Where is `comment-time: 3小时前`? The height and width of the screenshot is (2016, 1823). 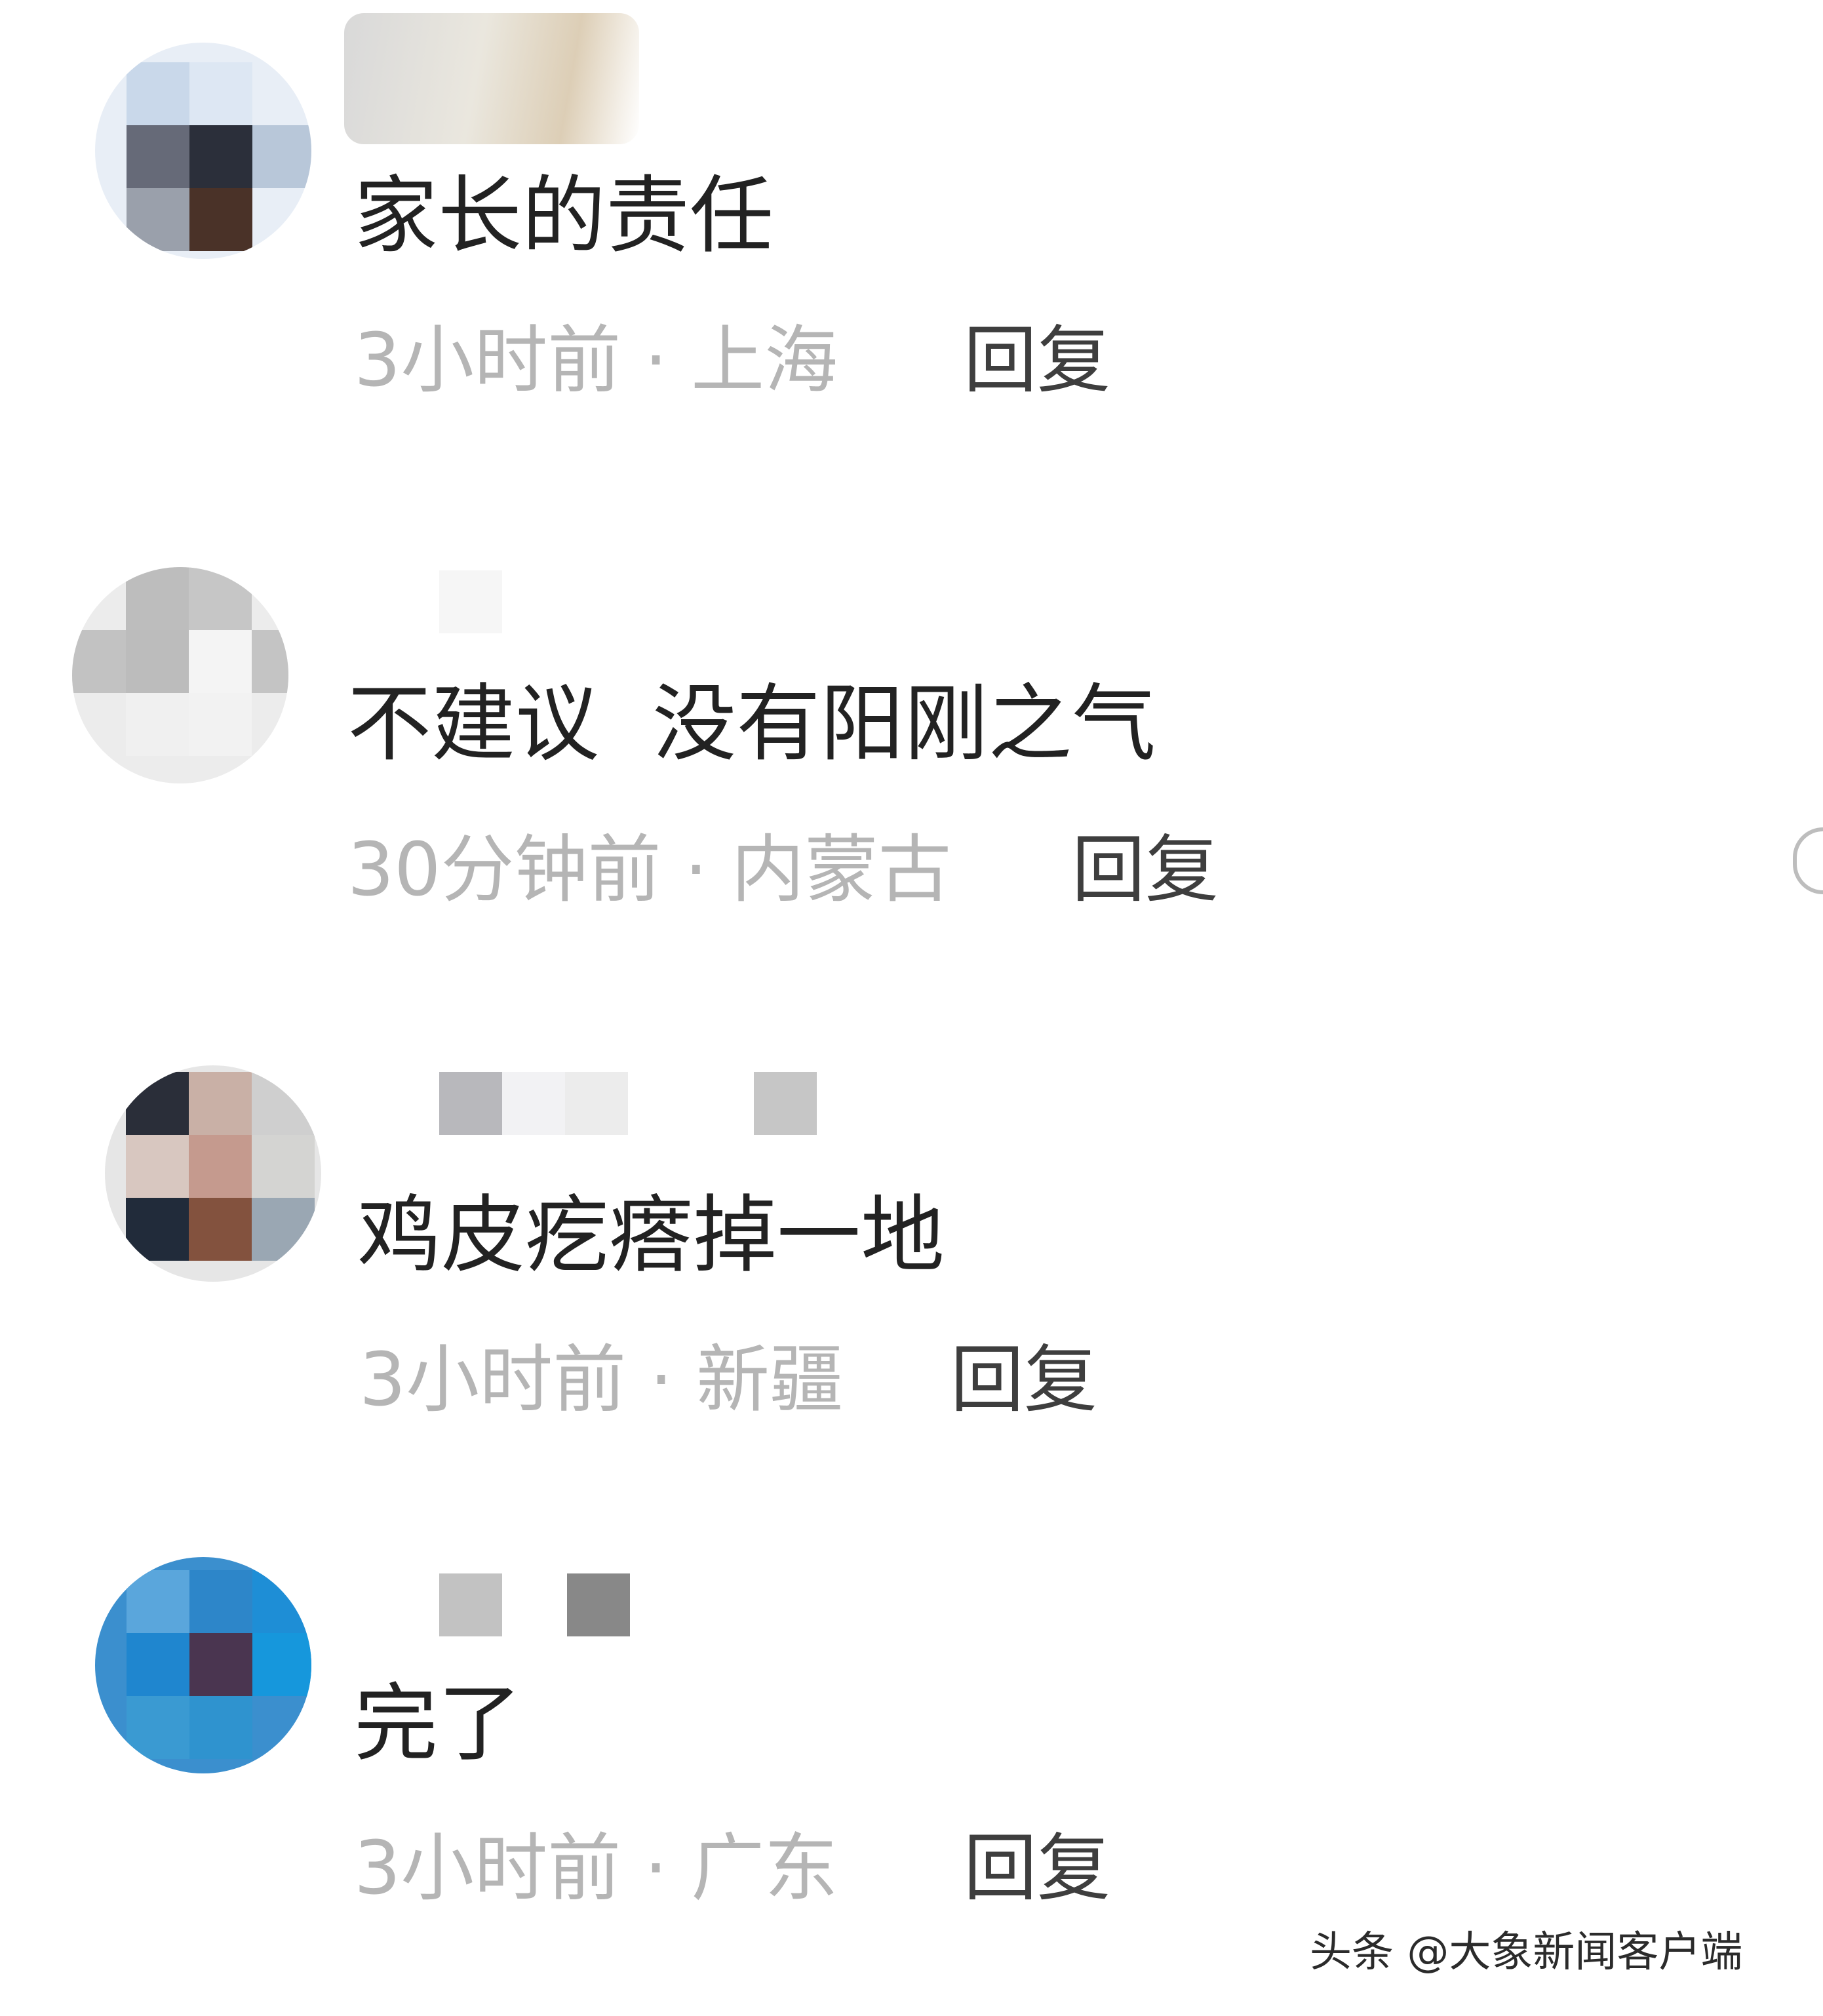
comment-time: 3小时前 is located at coordinates (488, 1868).